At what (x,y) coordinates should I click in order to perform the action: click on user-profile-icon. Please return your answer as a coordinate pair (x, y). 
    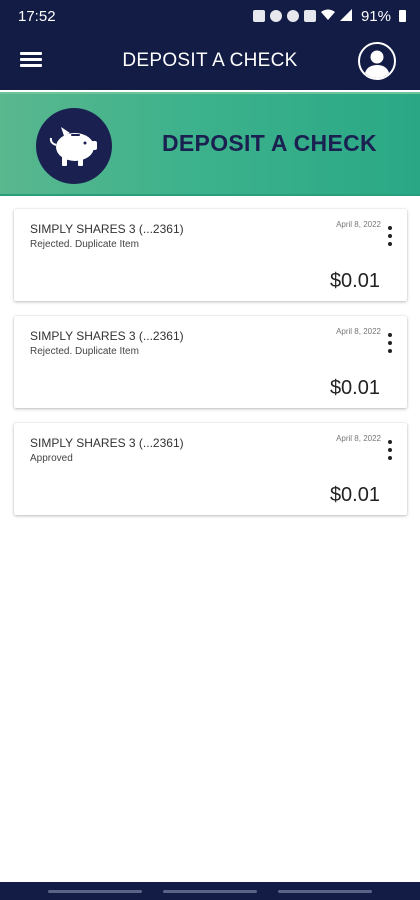
    Looking at the image, I should click on (377, 61).